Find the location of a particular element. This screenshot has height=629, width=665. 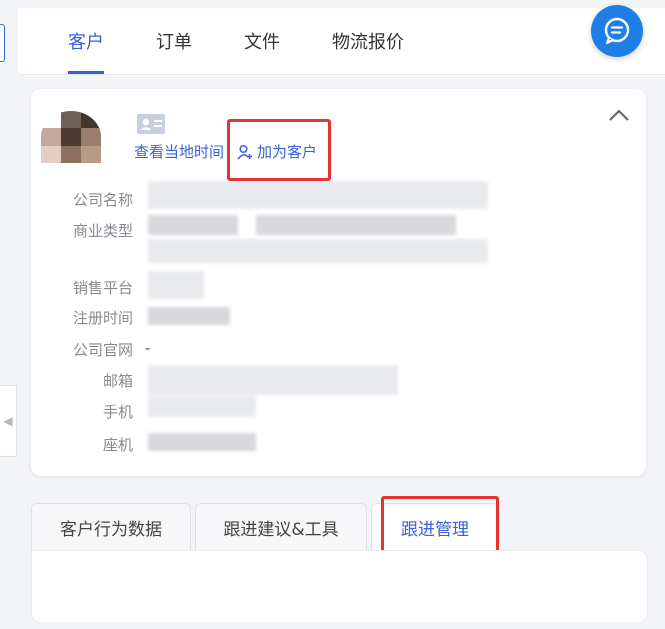

field-value-website: - is located at coordinates (148, 348).